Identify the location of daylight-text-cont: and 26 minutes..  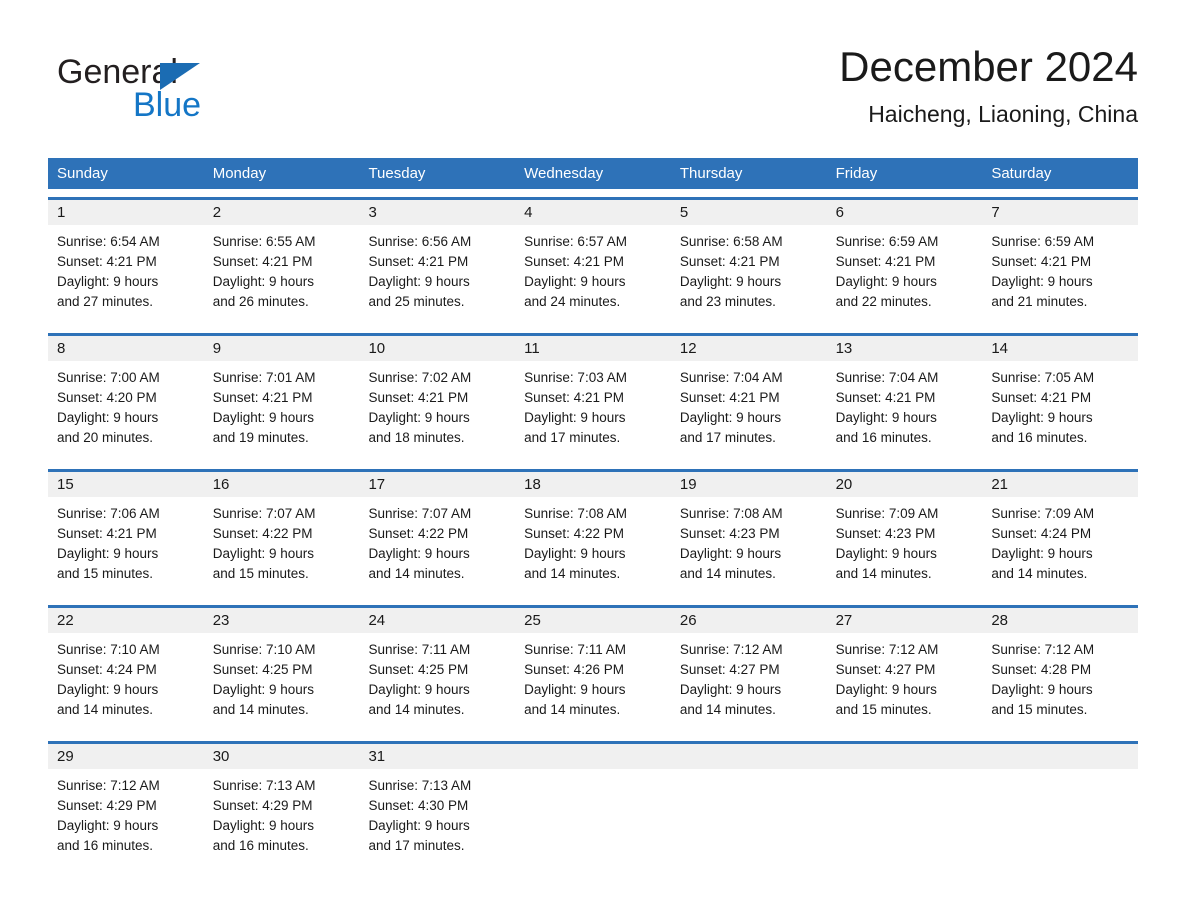
(260, 301).